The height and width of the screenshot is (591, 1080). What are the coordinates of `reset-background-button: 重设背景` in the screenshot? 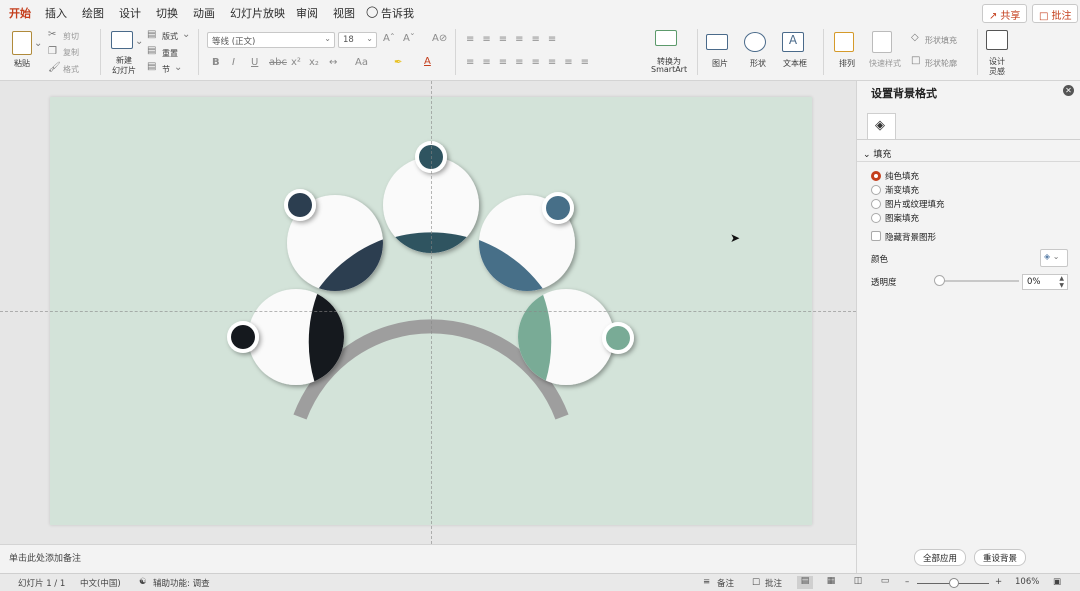 It's located at (1000, 557).